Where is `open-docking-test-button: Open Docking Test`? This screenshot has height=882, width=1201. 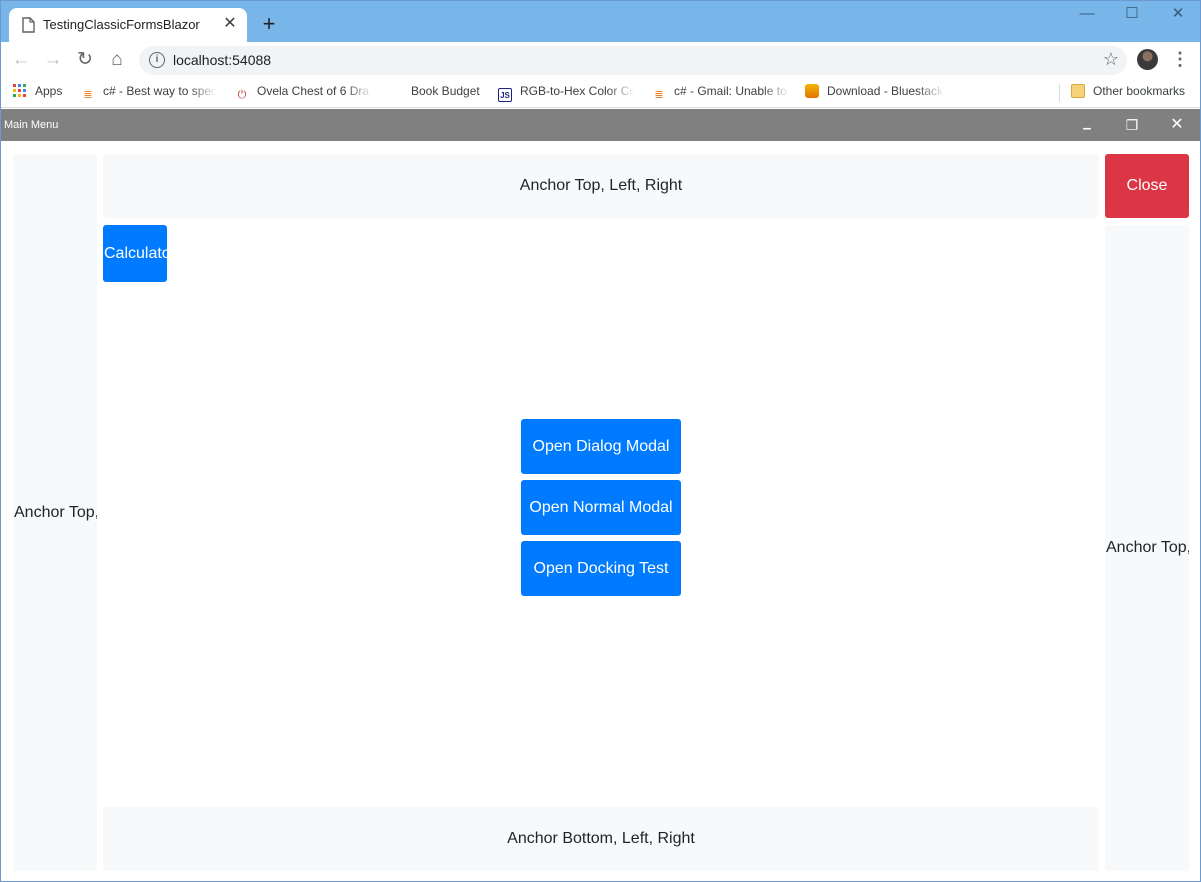
open-docking-test-button: Open Docking Test is located at coordinates (601, 568).